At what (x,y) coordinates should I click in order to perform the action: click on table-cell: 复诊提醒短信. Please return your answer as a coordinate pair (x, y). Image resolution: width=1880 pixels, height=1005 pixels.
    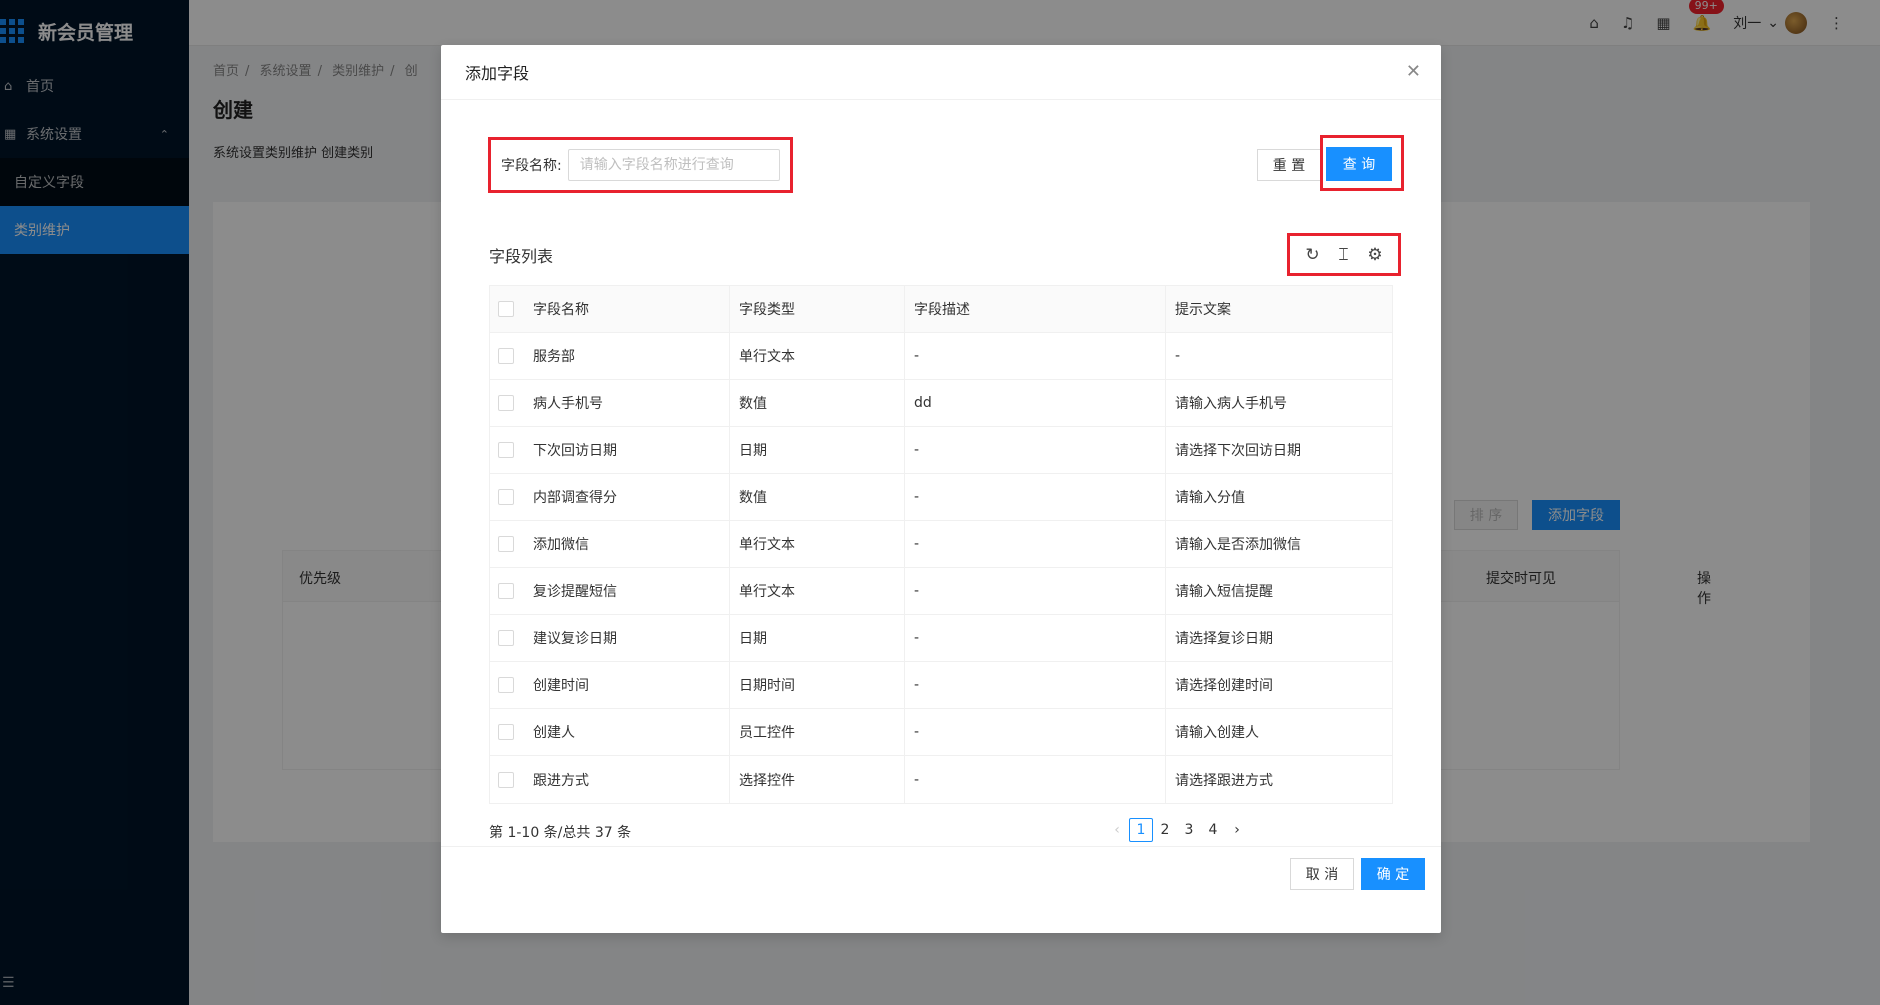
    Looking at the image, I should click on (627, 591).